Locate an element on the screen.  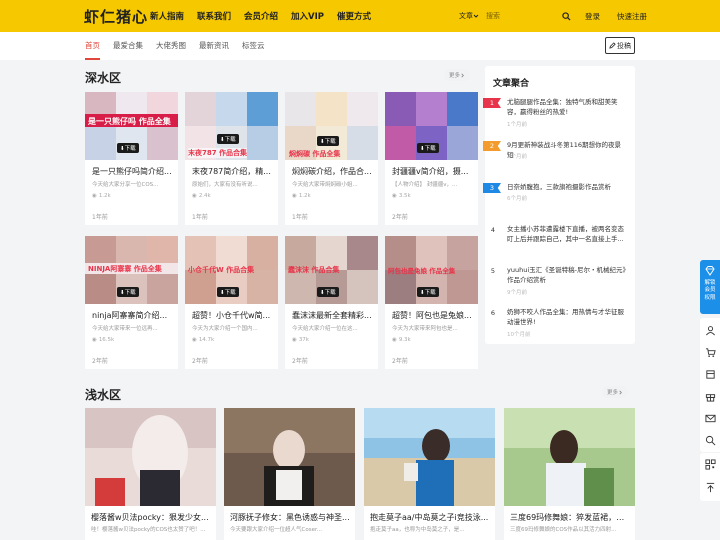
aggregation-item-text: 日奈娇腹抱，三款旗袍摄影作品赏析 is located at coordinates (567, 187).